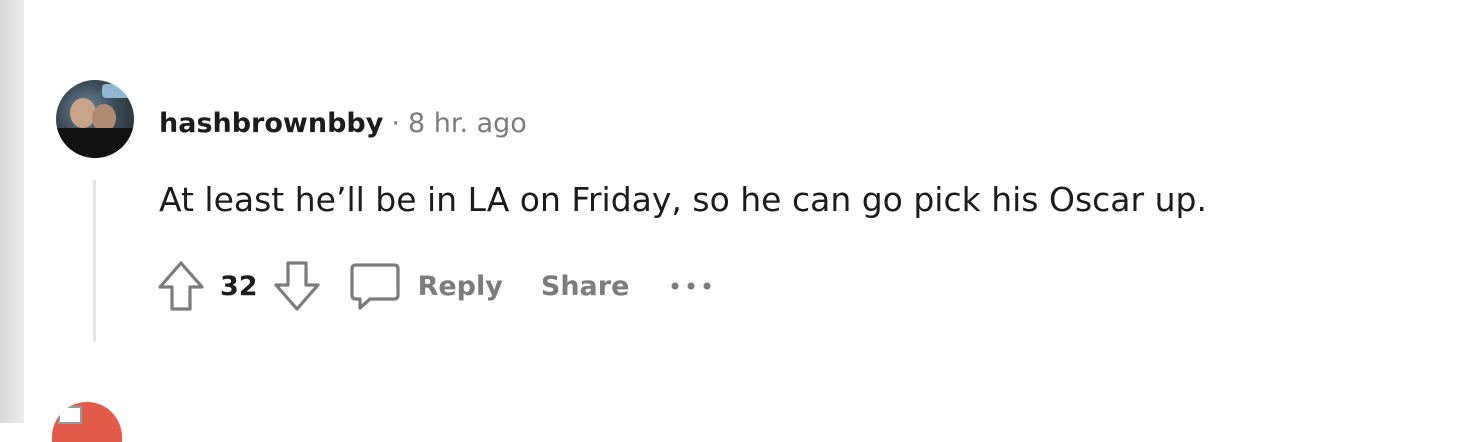 The image size is (1460, 442). What do you see at coordinates (12, 211) in the screenshot?
I see `page-left-edge` at bounding box center [12, 211].